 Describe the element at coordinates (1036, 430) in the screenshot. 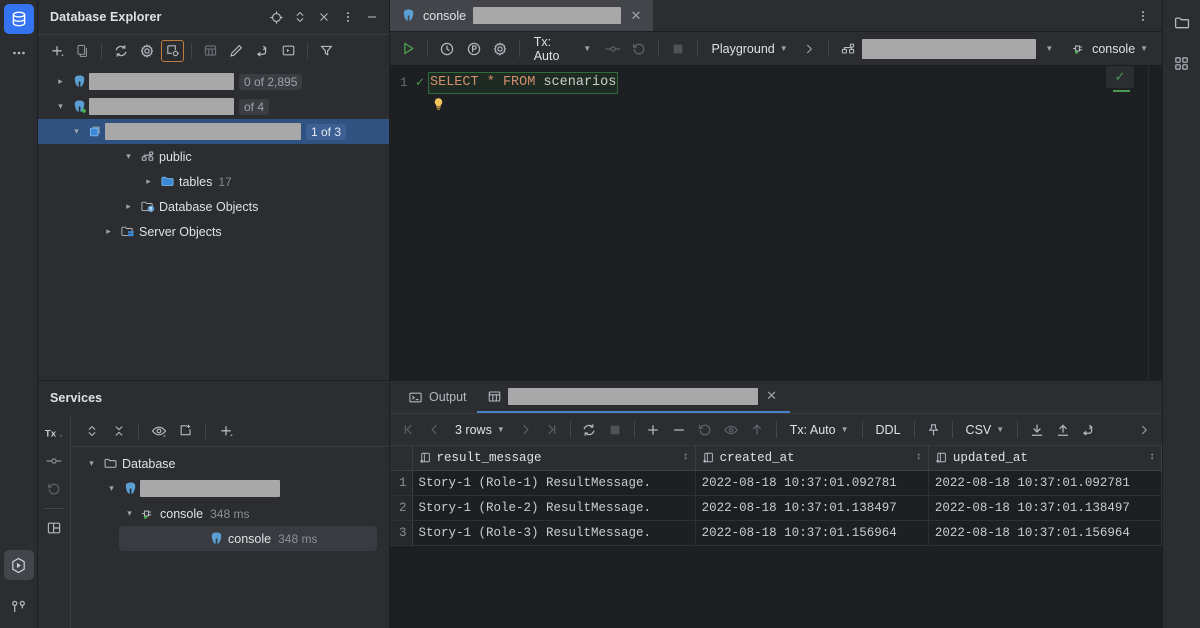

I see `download-icon` at that location.